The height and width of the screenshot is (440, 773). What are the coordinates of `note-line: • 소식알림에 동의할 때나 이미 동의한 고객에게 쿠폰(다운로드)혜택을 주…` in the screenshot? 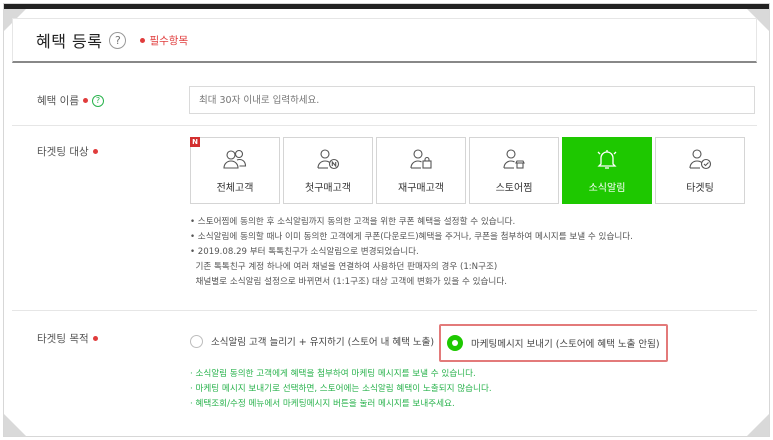 It's located at (411, 237).